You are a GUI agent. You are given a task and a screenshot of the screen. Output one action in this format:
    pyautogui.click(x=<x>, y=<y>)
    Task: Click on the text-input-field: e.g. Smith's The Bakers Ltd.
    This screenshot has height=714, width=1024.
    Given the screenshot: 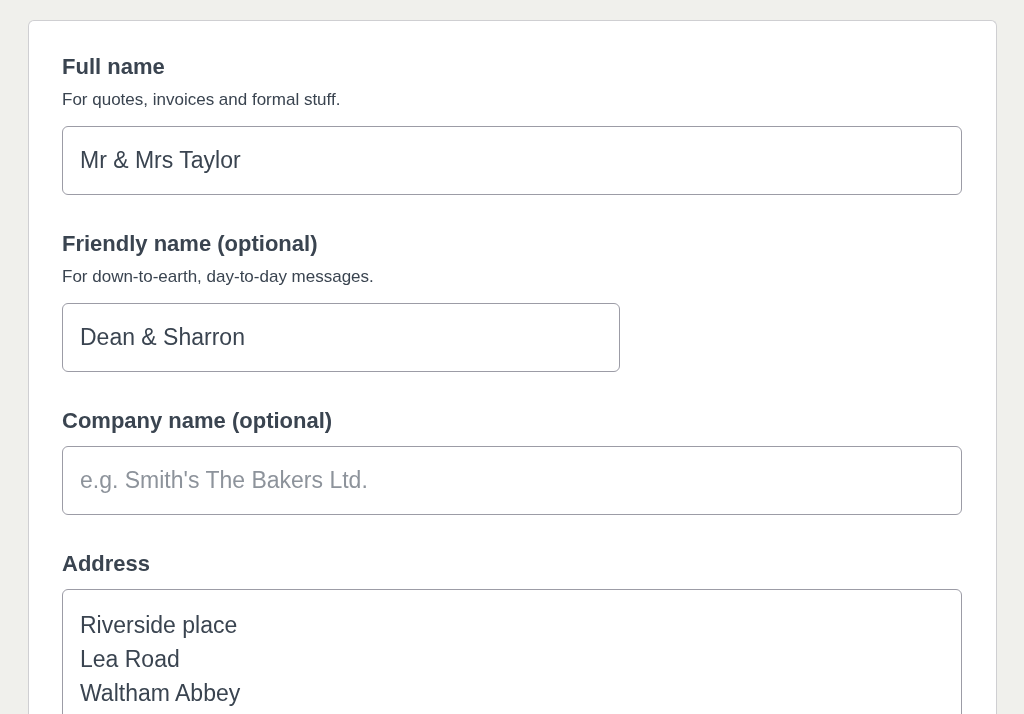 What is the action you would take?
    pyautogui.click(x=512, y=480)
    